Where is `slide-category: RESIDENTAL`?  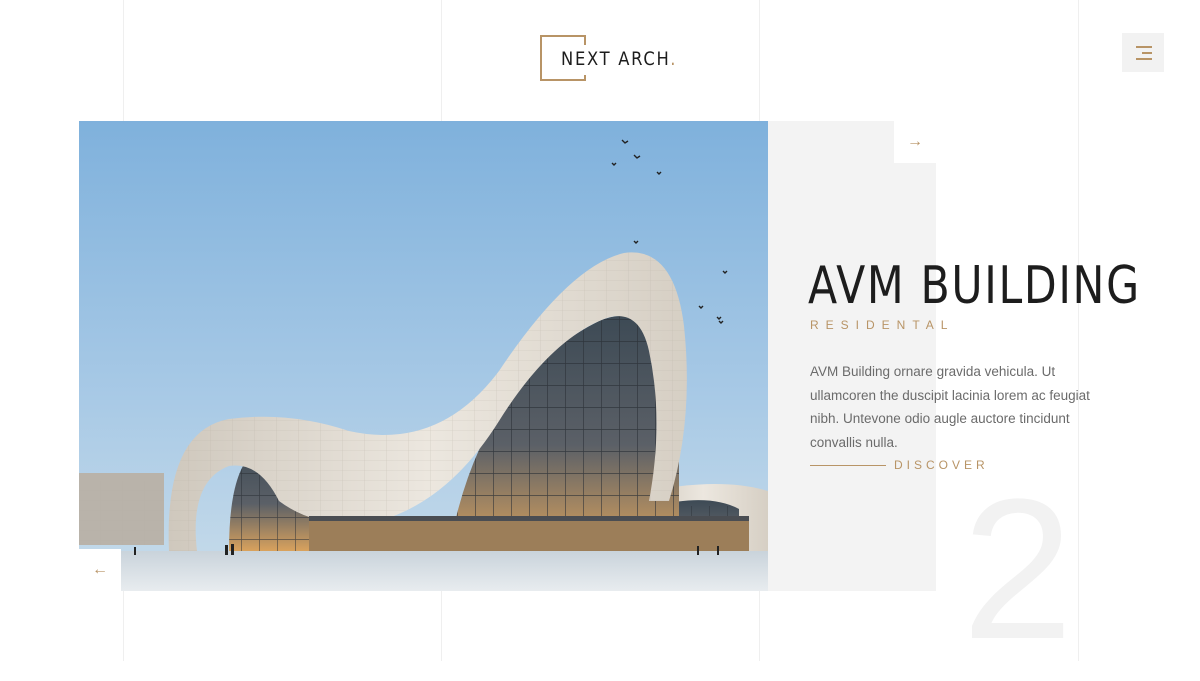 slide-category: RESIDENTAL is located at coordinates (882, 325).